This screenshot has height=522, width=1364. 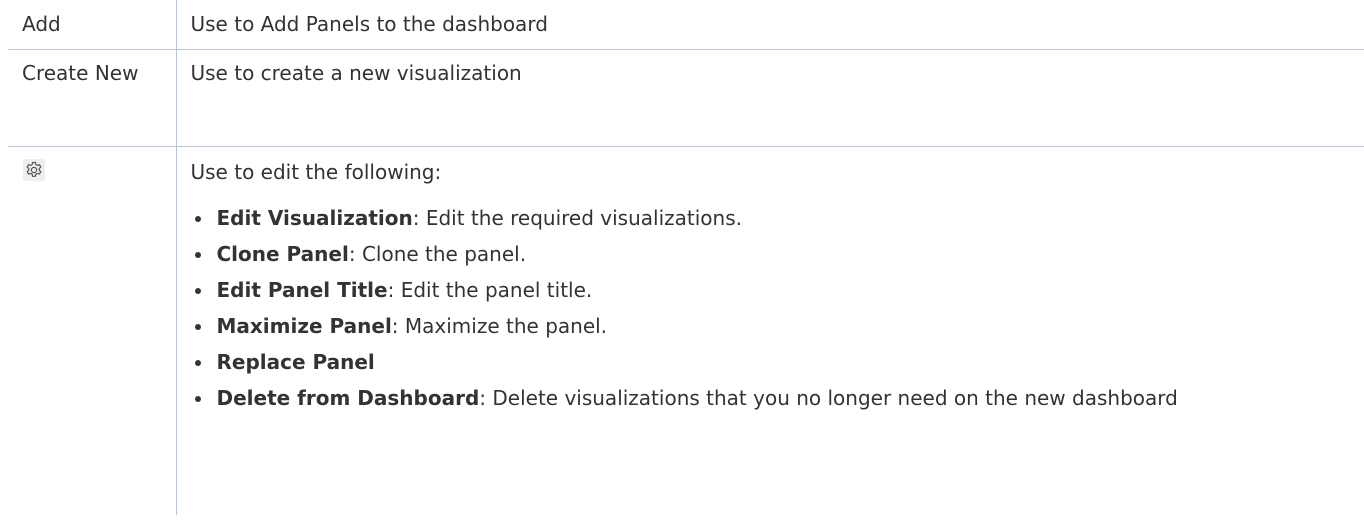 I want to click on list-item-term: Edit Panel Title, so click(x=302, y=290).